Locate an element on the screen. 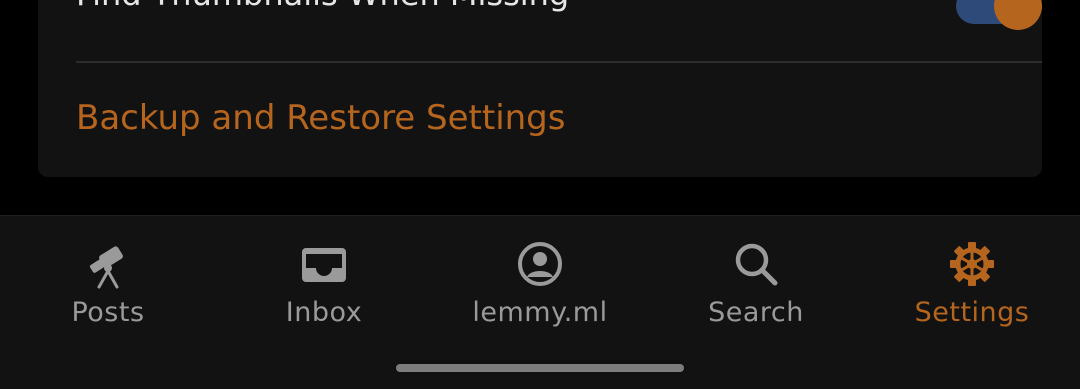 The height and width of the screenshot is (389, 1080). find-thumbnails-toggle is located at coordinates (999, 15).